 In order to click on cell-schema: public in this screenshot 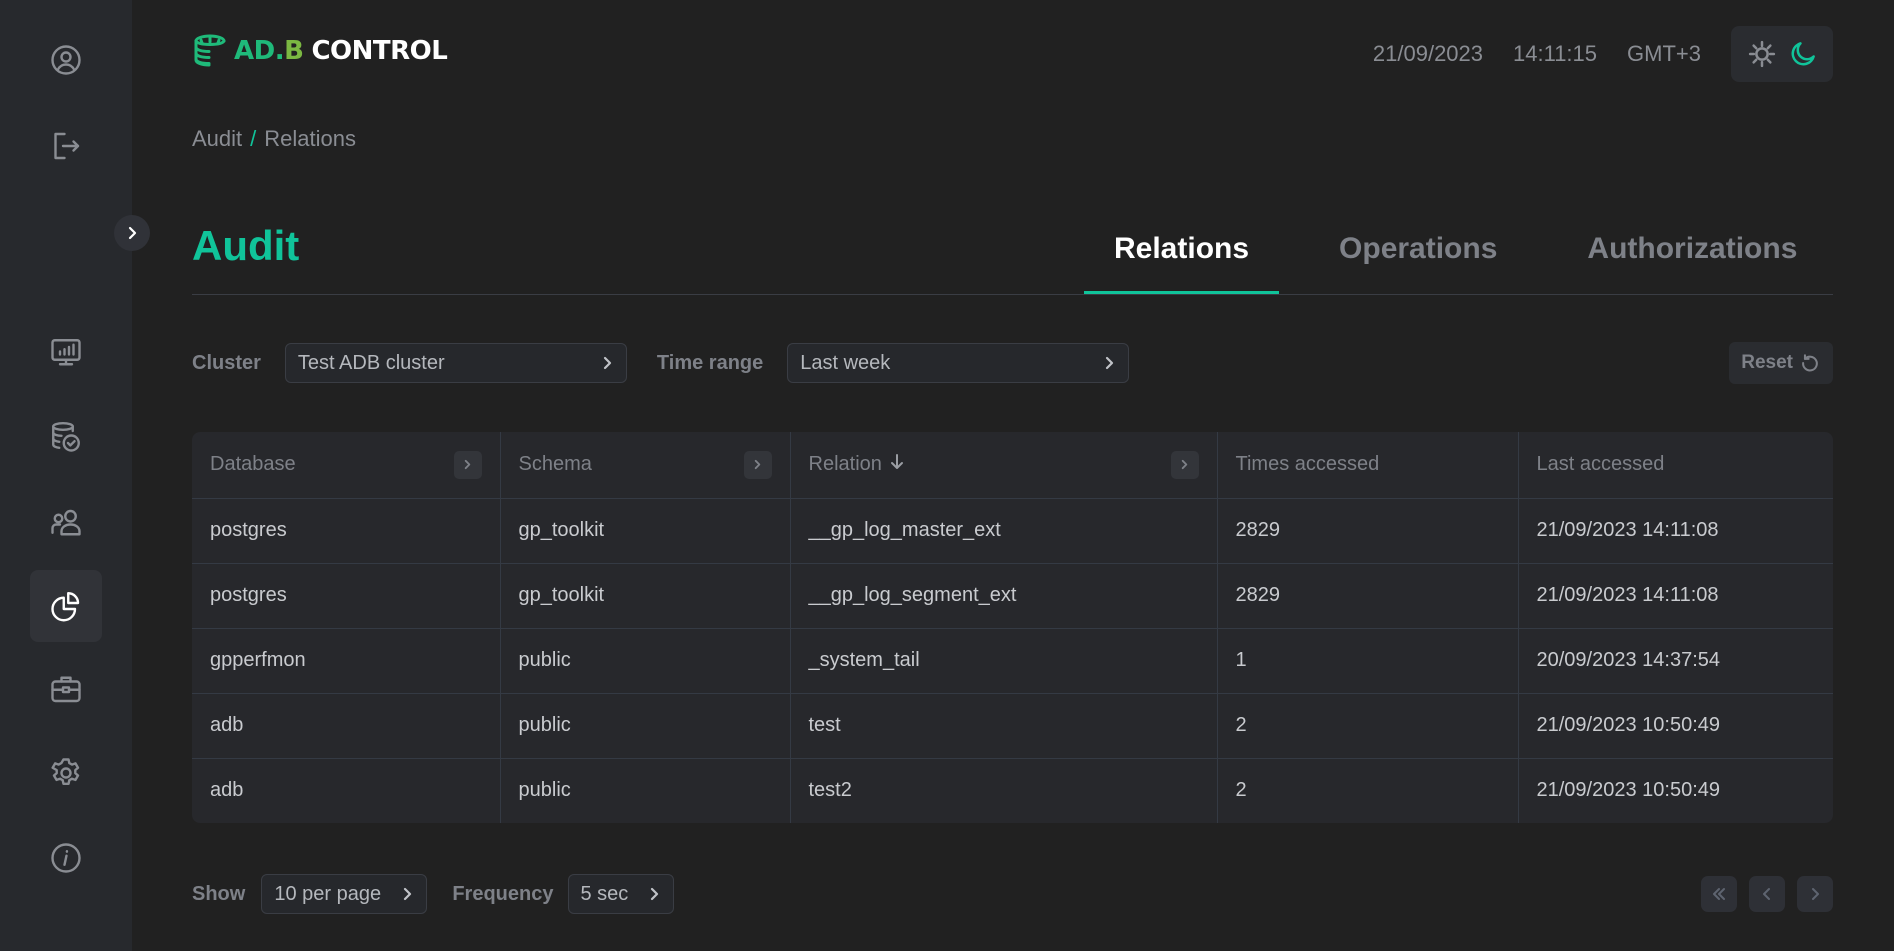, I will do `click(645, 661)`.